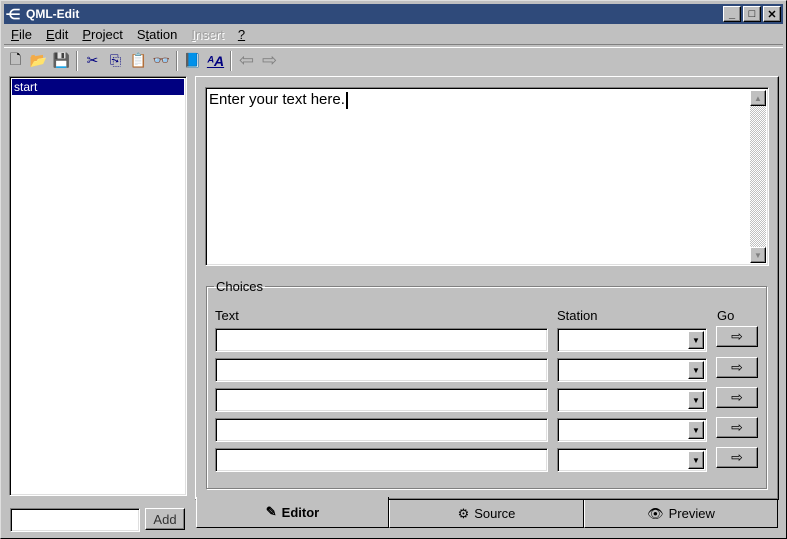 This screenshot has height=539, width=787. What do you see at coordinates (393, 14) in the screenshot?
I see `title-bar: ⋲ QML-Edit _ □ ✕` at bounding box center [393, 14].